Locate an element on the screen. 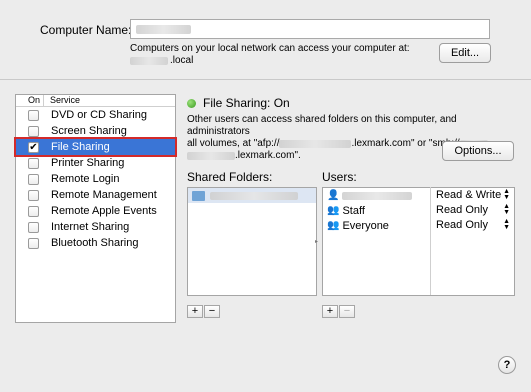 The height and width of the screenshot is (392, 531). computer-address: .local is located at coordinates (161, 60).